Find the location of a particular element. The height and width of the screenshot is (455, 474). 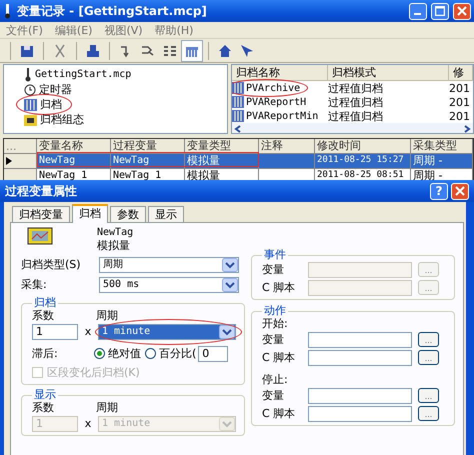

column-header: 归档模式 is located at coordinates (388, 72).